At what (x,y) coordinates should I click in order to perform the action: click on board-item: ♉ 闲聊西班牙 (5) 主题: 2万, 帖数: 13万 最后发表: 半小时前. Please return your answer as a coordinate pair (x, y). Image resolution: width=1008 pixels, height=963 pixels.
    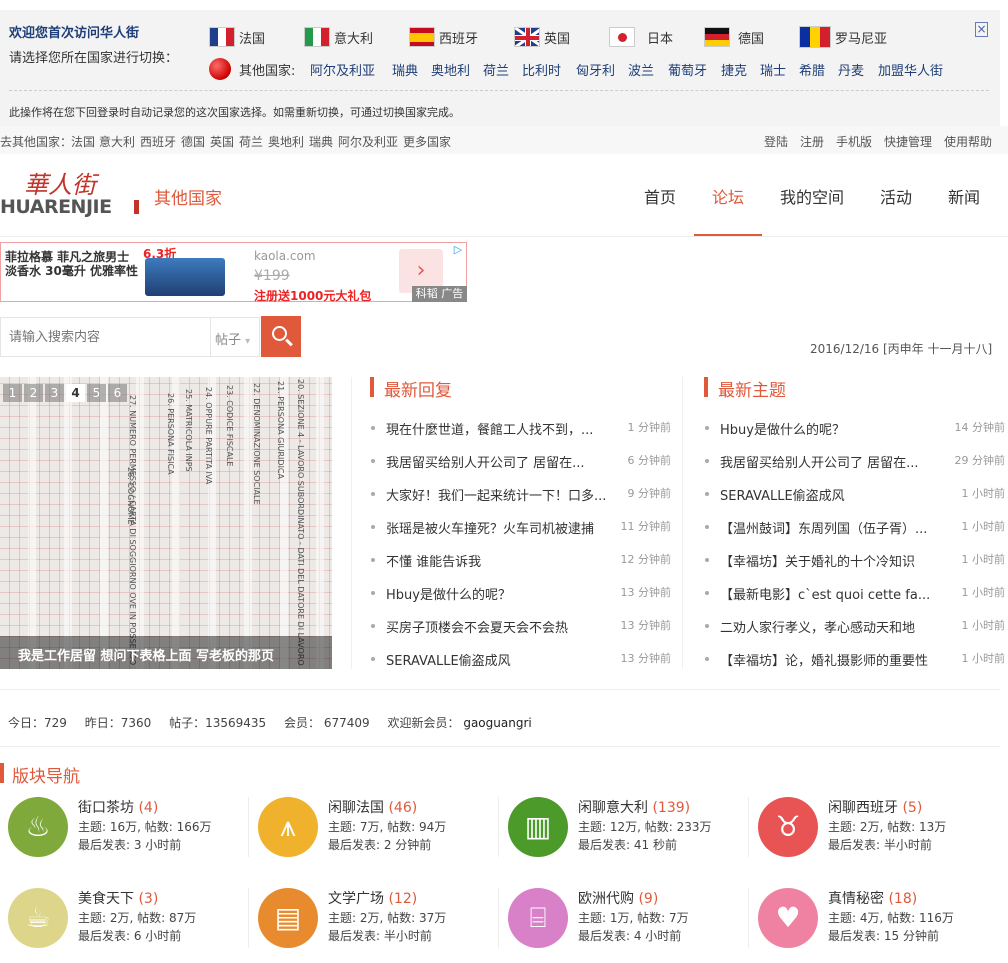
    Looking at the image, I should click on (878, 832).